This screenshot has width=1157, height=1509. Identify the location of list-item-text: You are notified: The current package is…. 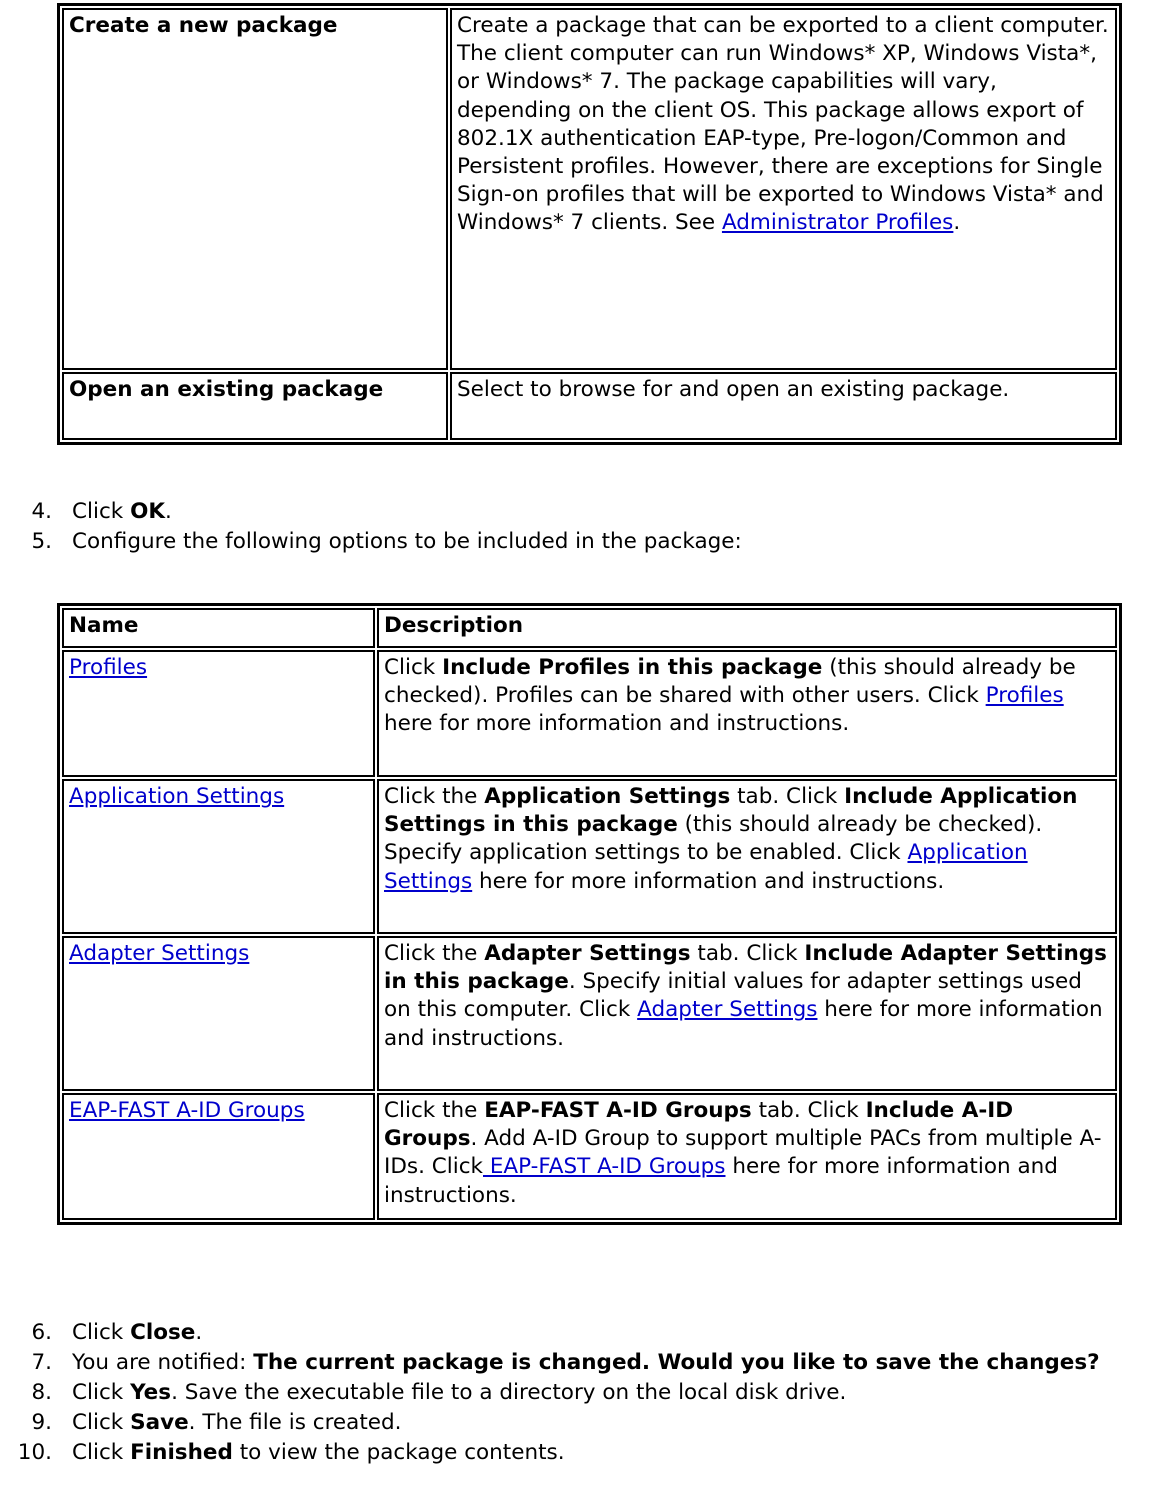
(586, 1362).